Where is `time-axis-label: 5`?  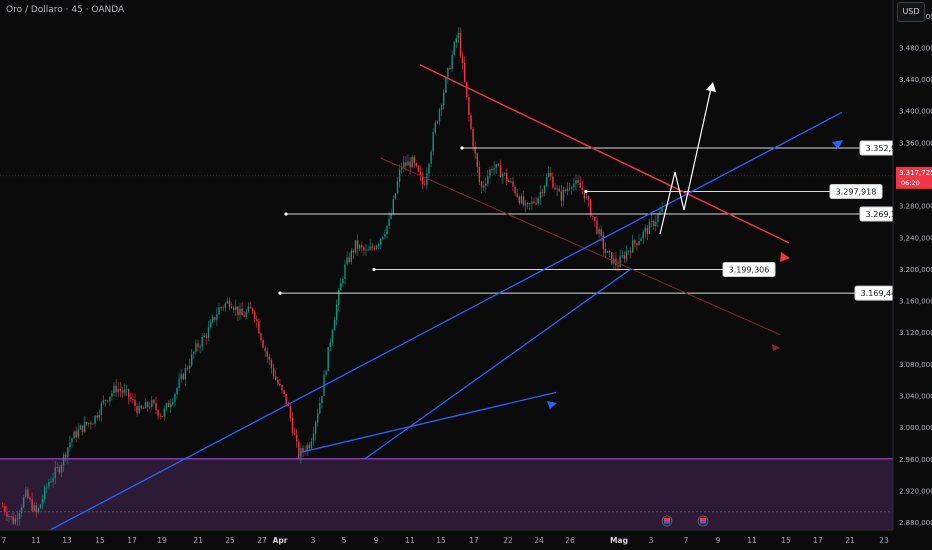 time-axis-label: 5 is located at coordinates (344, 540).